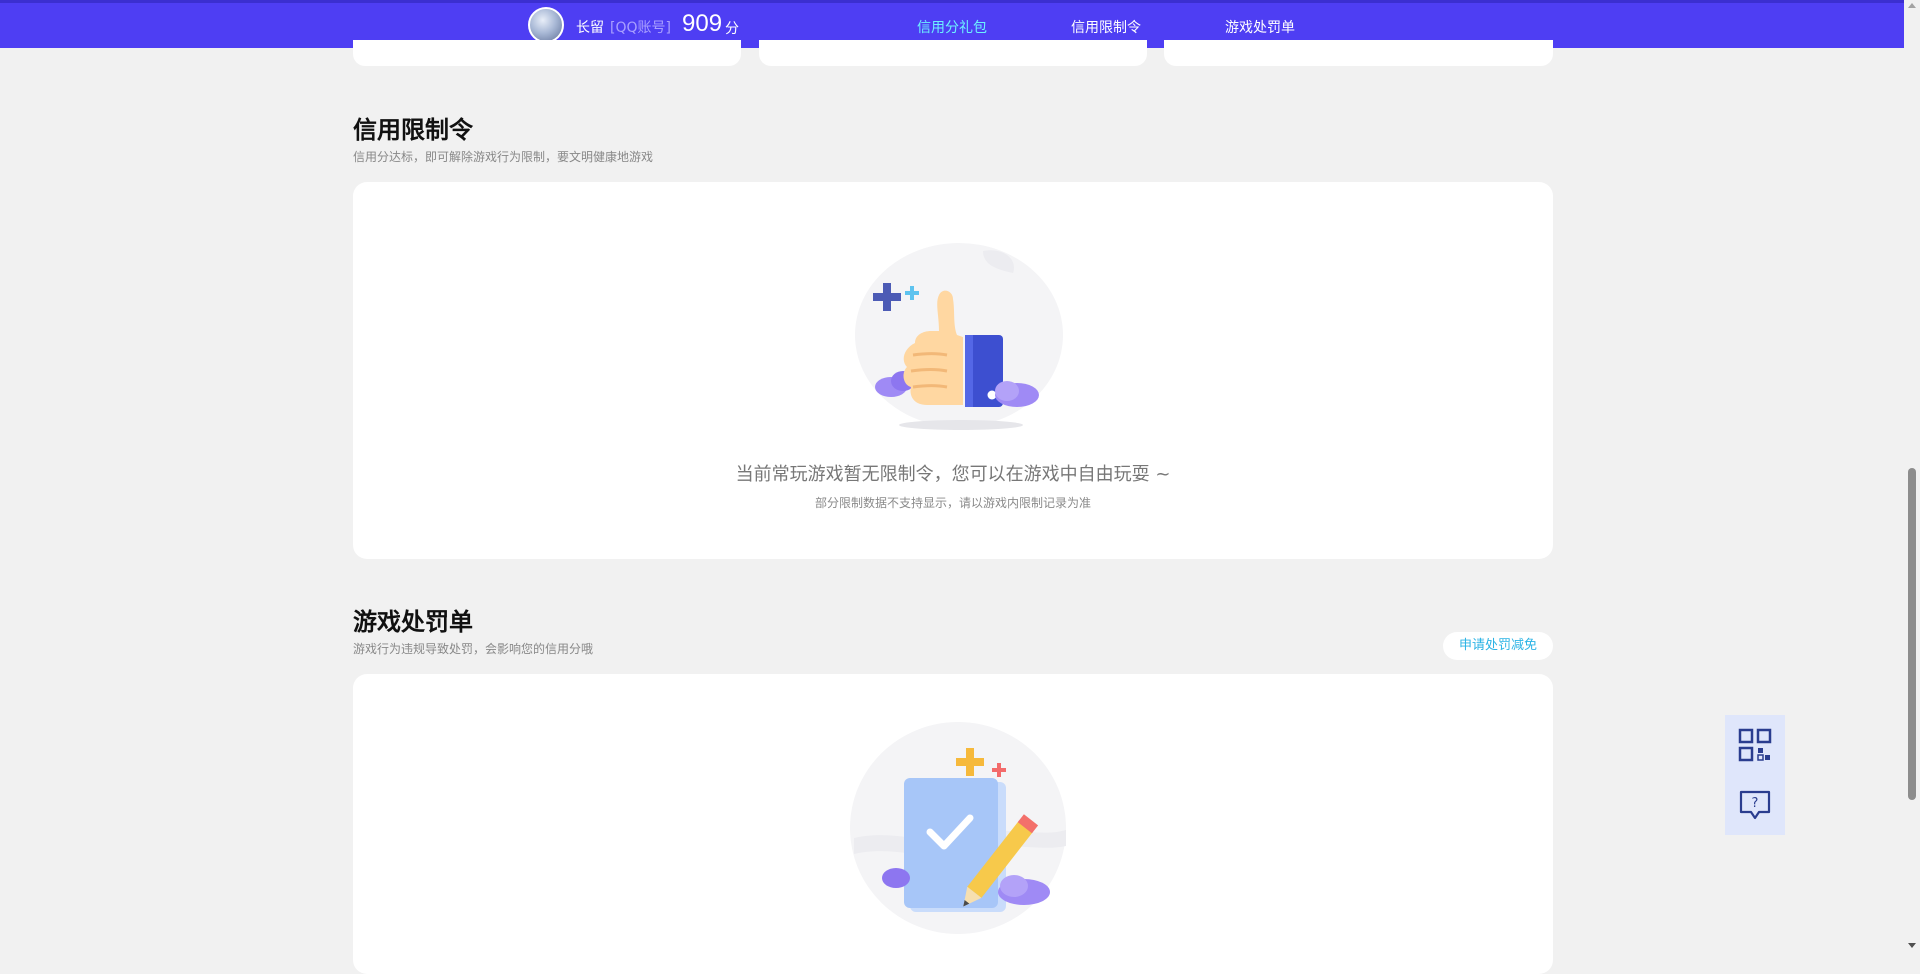 This screenshot has height=974, width=1920. I want to click on restriction-empty-note: 部分限制数据不支持显示，请以游戏内限制记录为准, so click(952, 503).